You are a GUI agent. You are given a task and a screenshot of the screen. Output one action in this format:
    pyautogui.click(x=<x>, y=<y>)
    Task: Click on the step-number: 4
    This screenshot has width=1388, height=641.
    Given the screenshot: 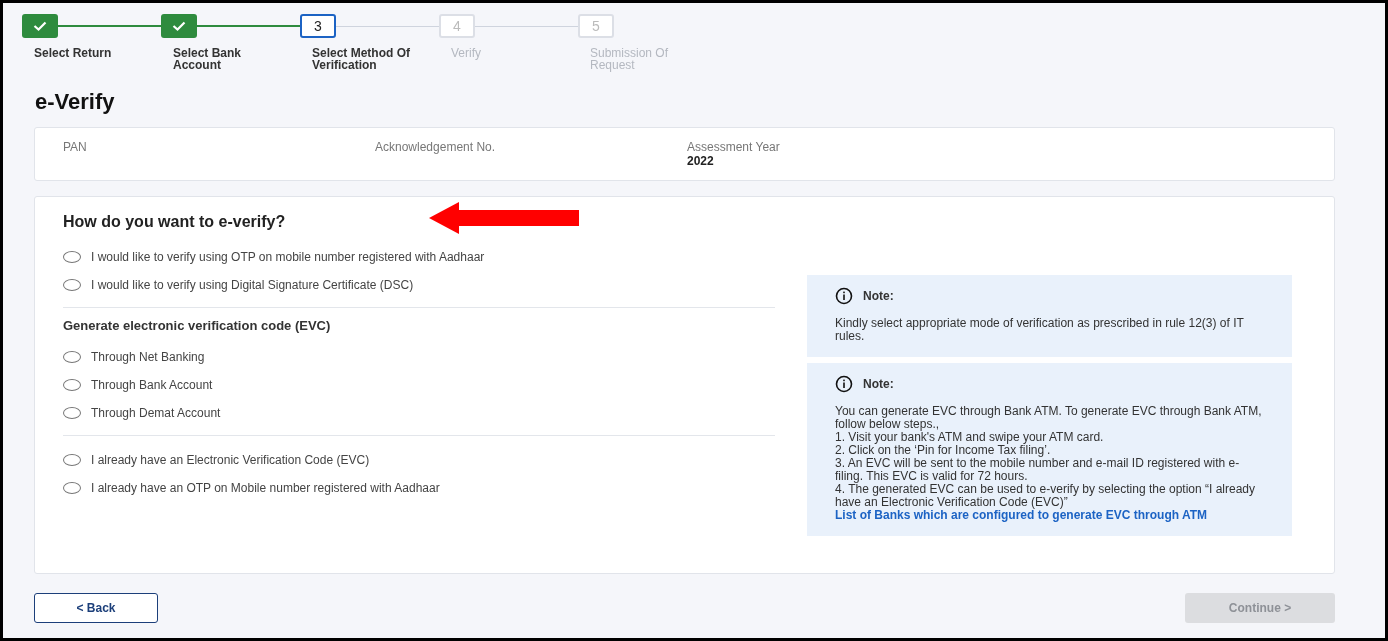 What is the action you would take?
    pyautogui.click(x=457, y=26)
    